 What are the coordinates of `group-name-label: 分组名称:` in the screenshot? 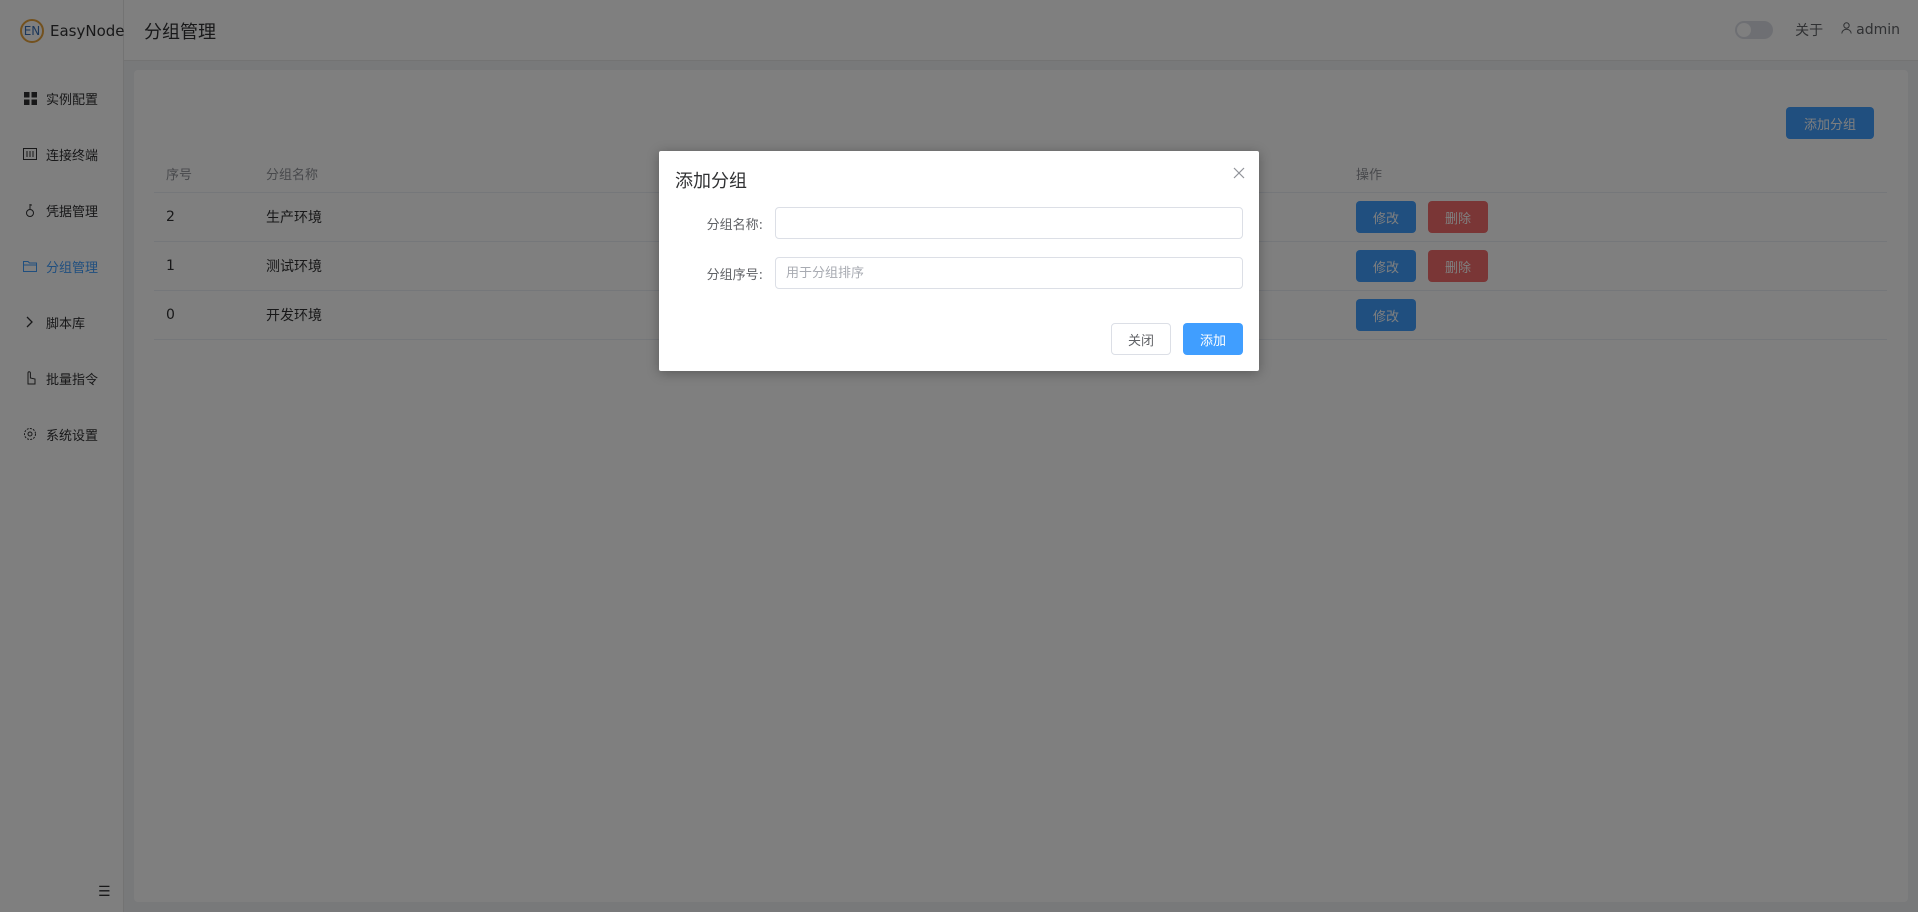 It's located at (734, 225).